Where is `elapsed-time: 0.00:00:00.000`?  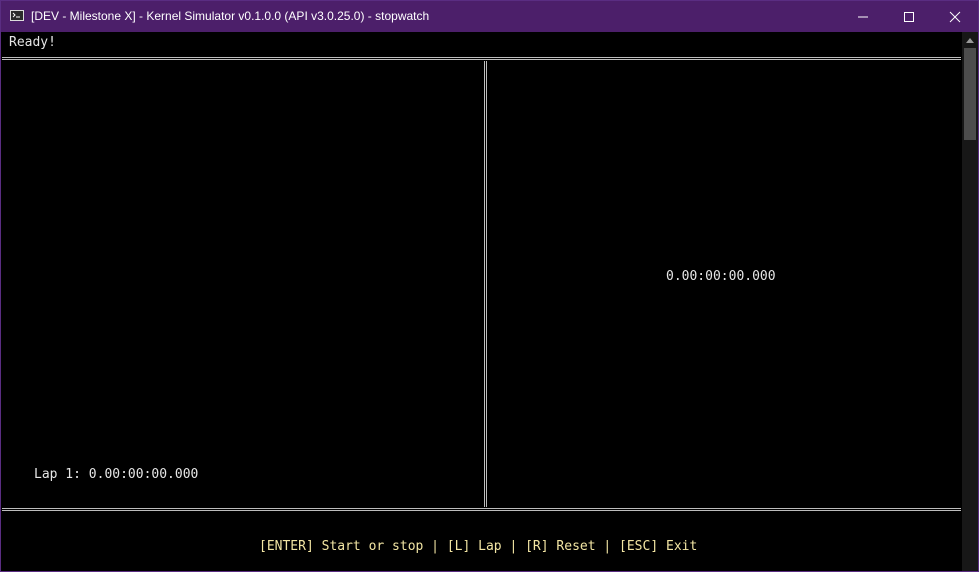 elapsed-time: 0.00:00:00.000 is located at coordinates (721, 276).